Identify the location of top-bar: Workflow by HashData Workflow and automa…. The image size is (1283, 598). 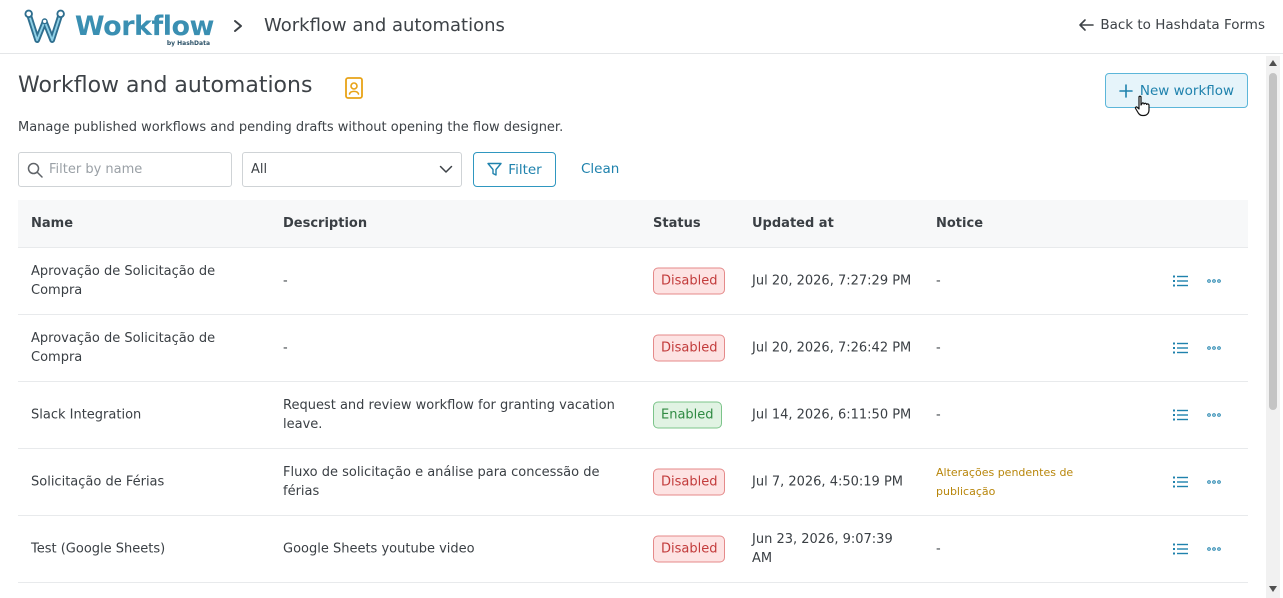
(641, 27).